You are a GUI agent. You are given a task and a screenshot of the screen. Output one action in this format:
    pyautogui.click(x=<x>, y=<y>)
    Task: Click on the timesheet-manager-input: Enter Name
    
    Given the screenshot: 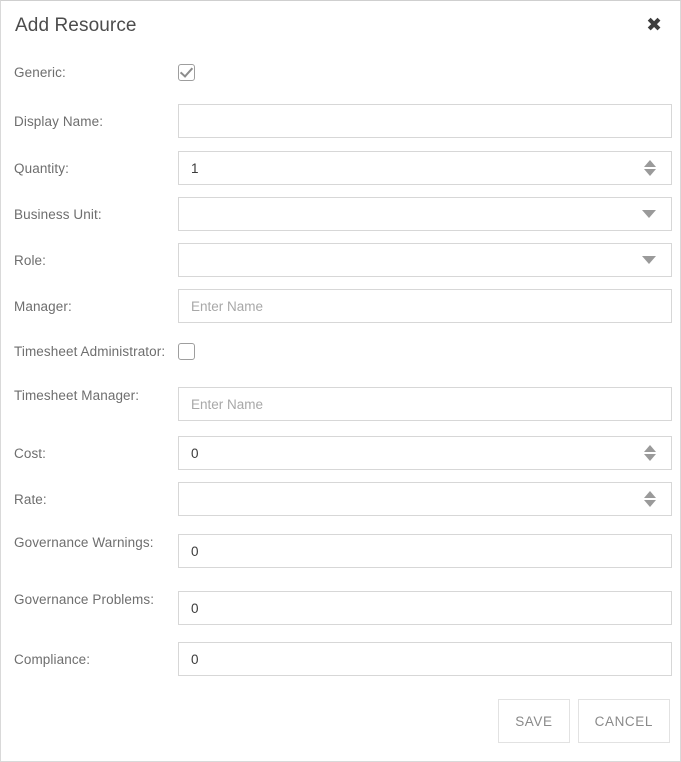 What is the action you would take?
    pyautogui.click(x=425, y=404)
    